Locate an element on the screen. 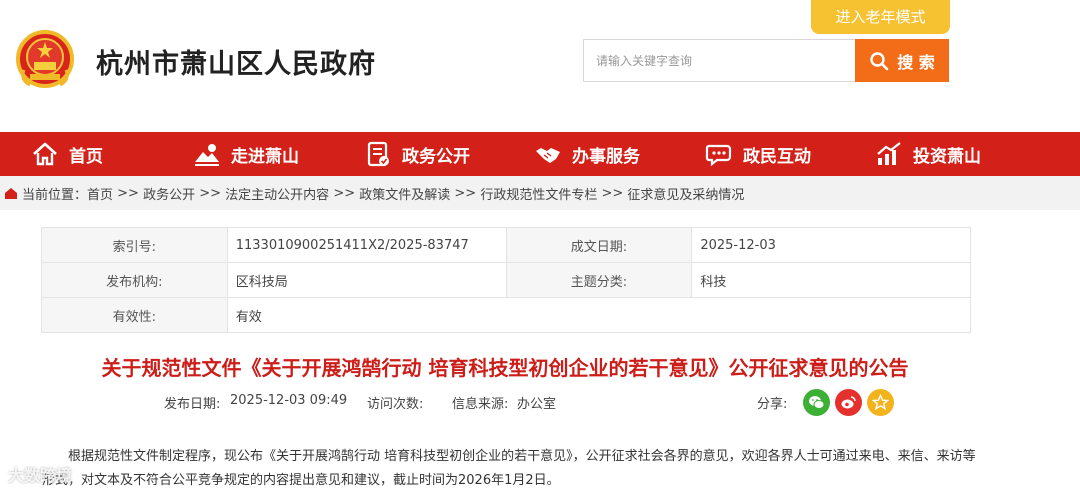 The image size is (1080, 496). national-emblem-icon is located at coordinates (45, 59).